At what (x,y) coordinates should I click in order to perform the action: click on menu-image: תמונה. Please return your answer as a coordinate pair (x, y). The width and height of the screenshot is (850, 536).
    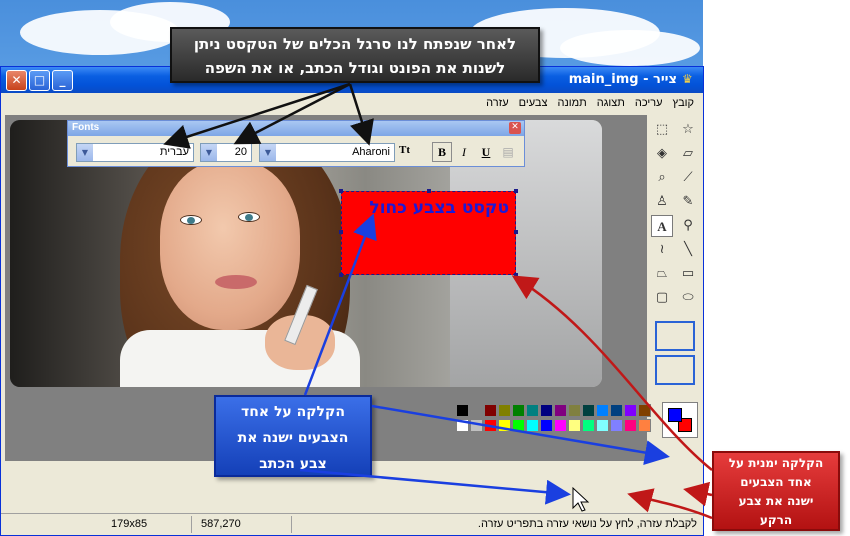
    Looking at the image, I should click on (572, 103).